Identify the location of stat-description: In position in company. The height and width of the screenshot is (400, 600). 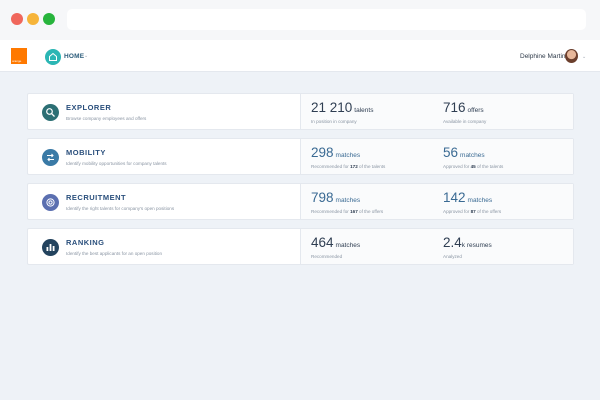
(334, 121).